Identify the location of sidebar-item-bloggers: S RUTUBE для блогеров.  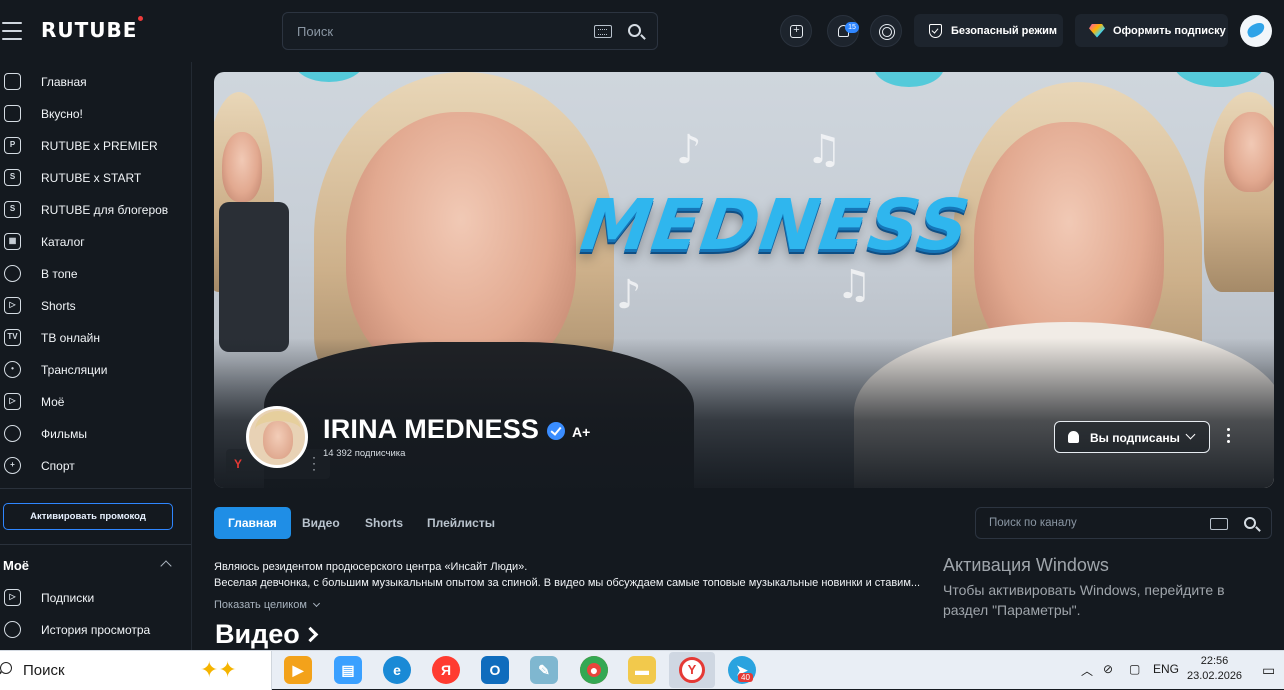
(95, 210).